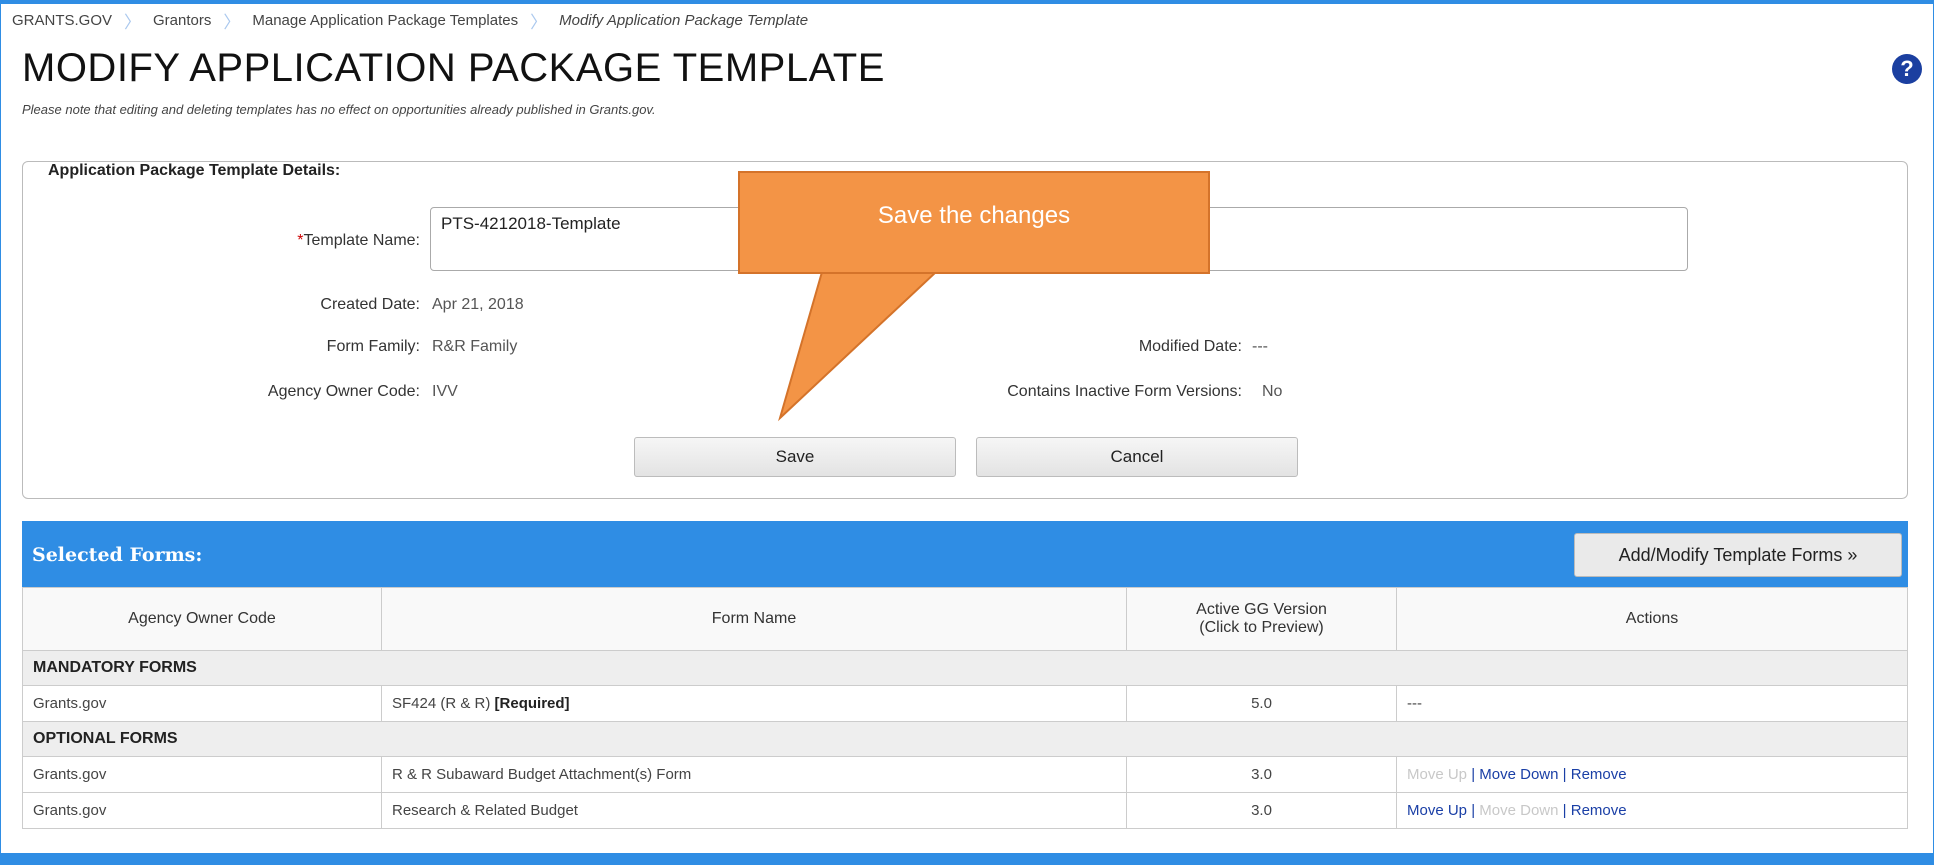 The height and width of the screenshot is (865, 1934). I want to click on col-agency-owner-code: Agency Owner Code, so click(202, 619).